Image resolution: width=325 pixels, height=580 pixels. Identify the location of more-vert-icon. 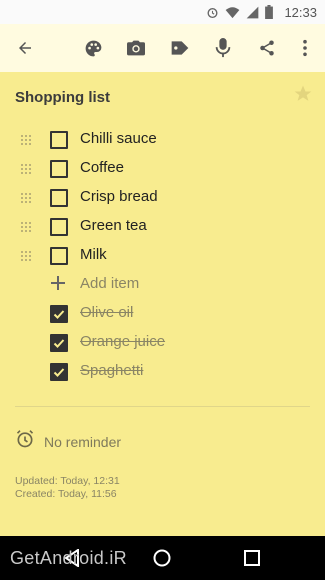
(305, 48).